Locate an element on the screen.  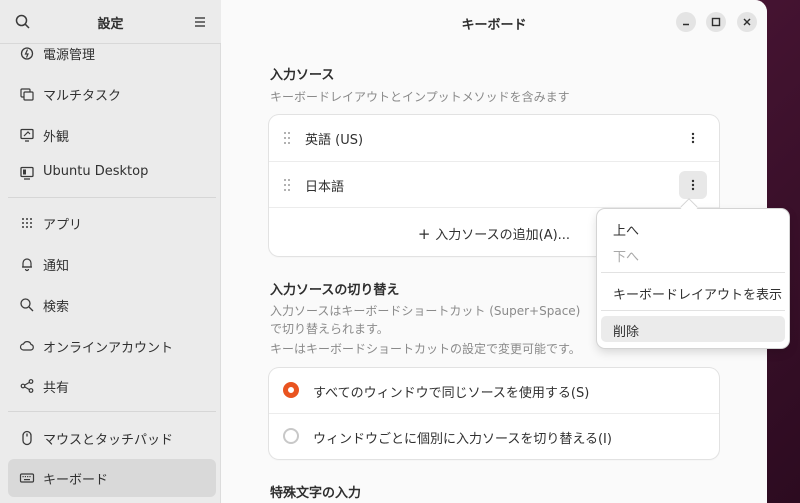
desktop-icon is located at coordinates (27, 173).